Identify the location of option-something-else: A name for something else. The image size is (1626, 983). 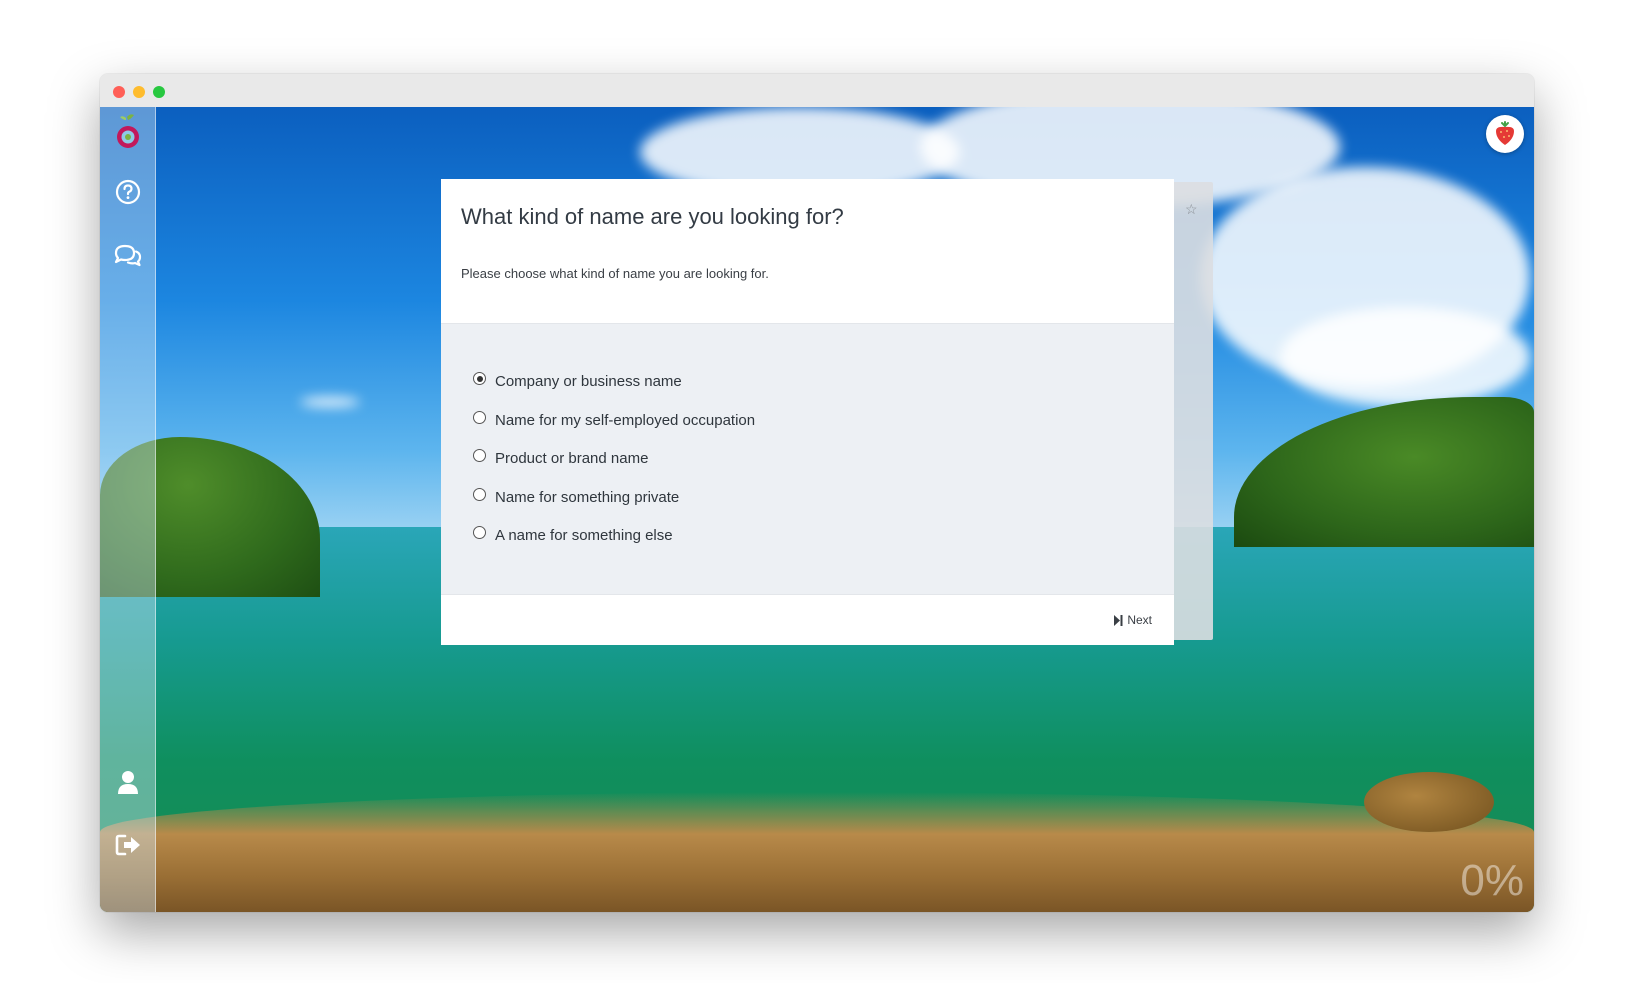
(573, 535).